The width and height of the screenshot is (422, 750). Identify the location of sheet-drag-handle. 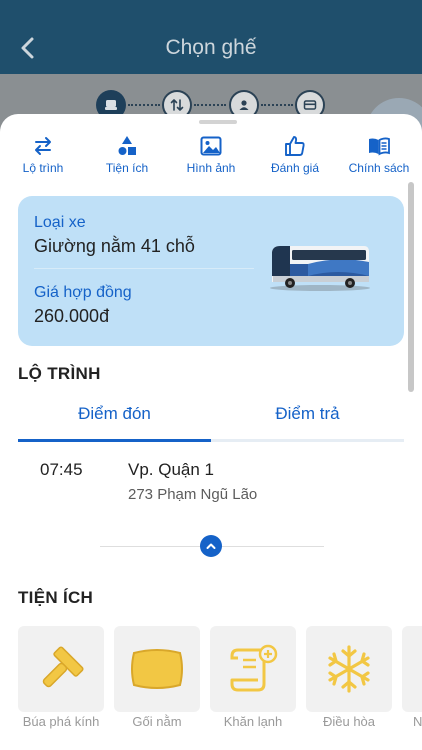
(218, 122).